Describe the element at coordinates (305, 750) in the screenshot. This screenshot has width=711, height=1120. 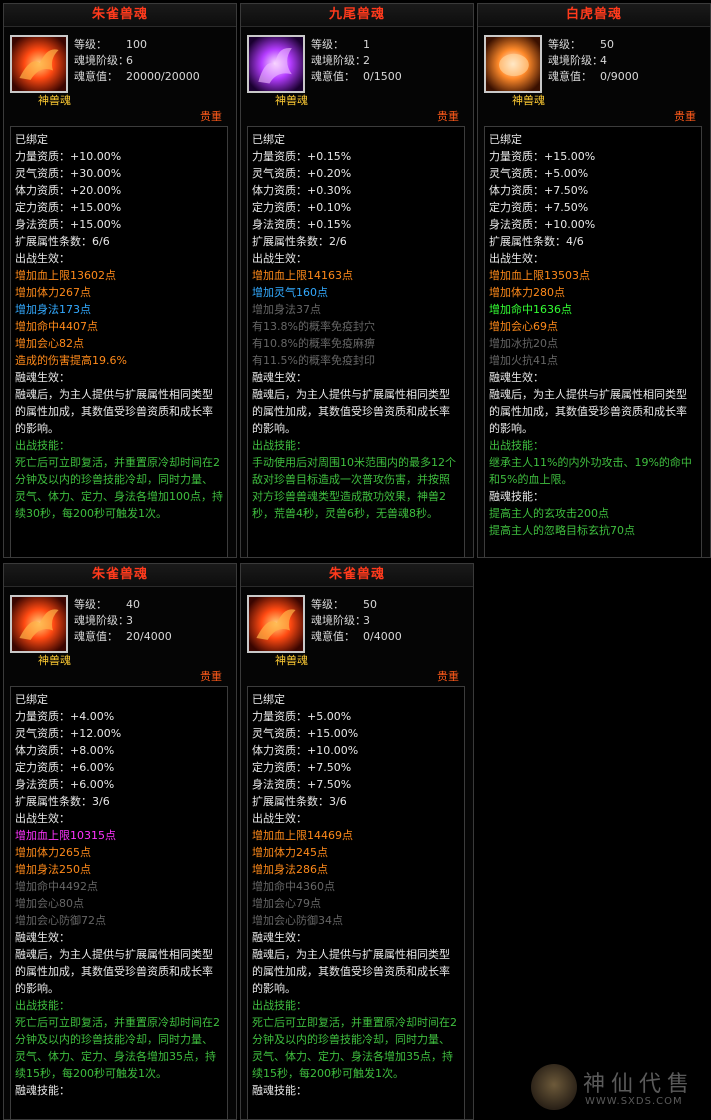
I see `attribute-line: 体力资质：+10.00%` at that location.